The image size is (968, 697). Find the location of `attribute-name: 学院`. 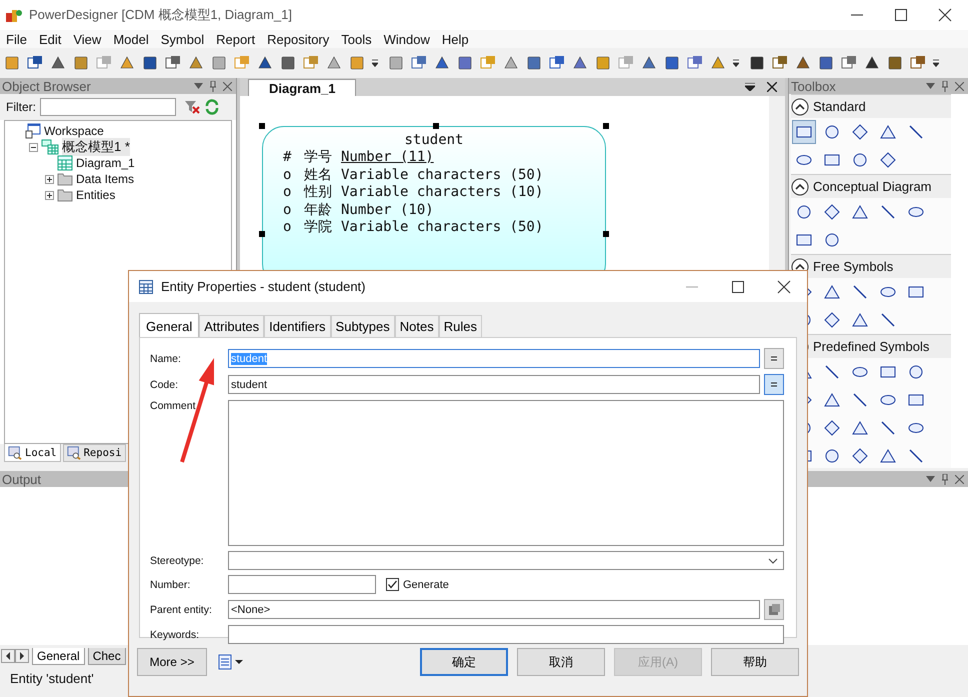

attribute-name: 学院 is located at coordinates (318, 227).